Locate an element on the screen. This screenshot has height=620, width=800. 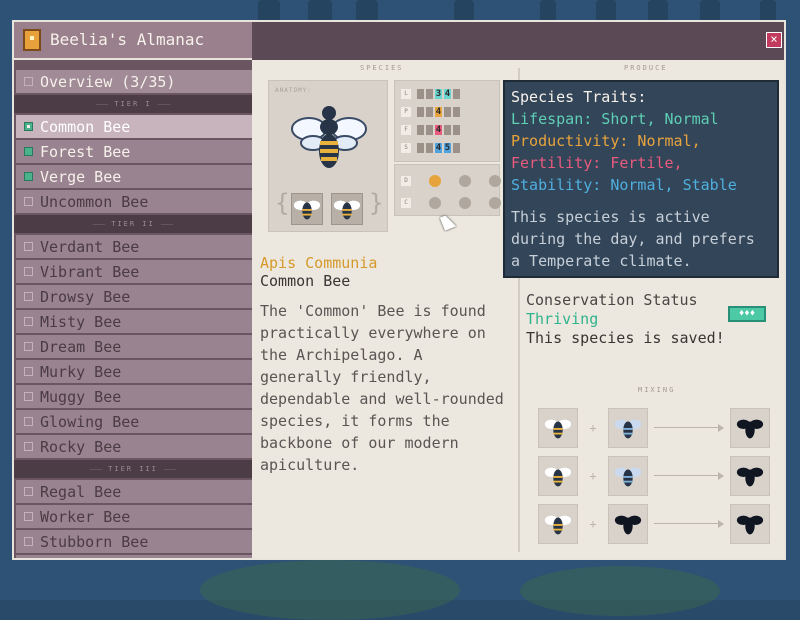
stat-row: S 45 is located at coordinates (431, 148).